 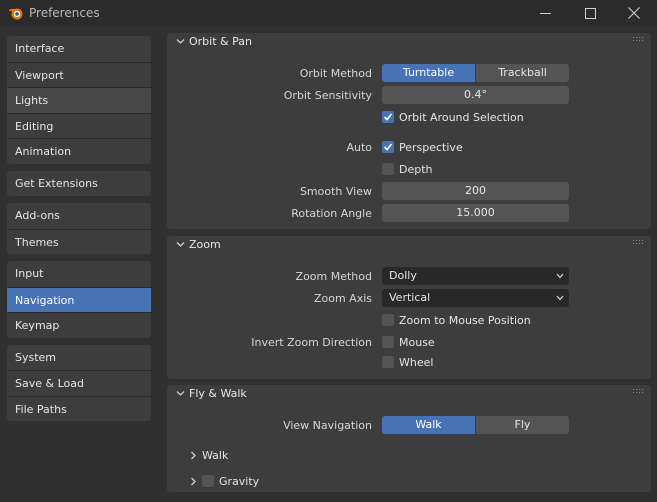 I want to click on panel-title: Orbit & Pan, so click(x=220, y=41).